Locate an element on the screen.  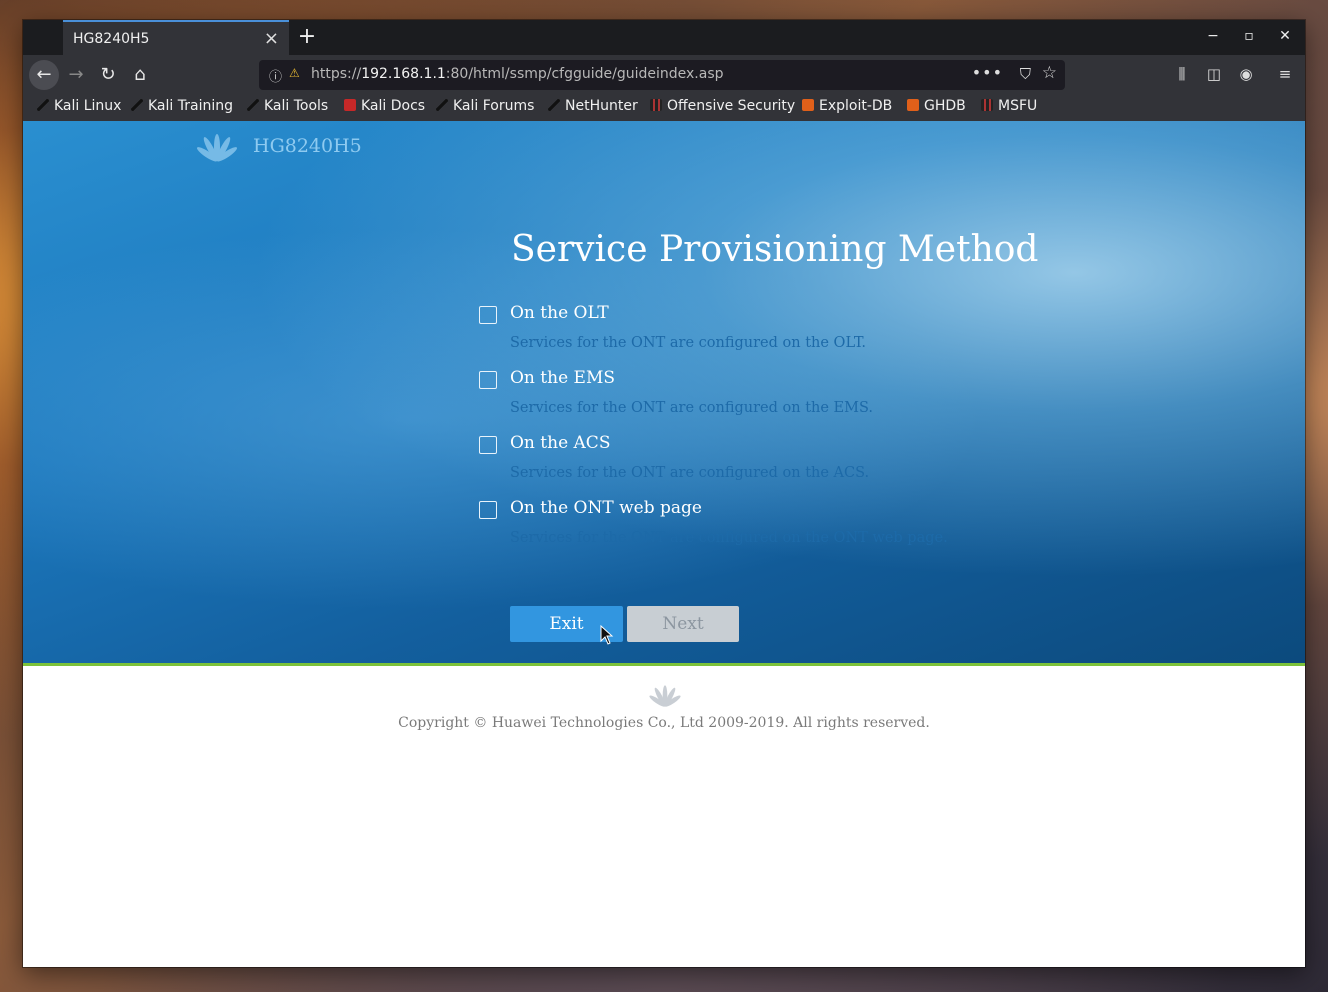
bookmark-kali-forums: Kali Forums is located at coordinates (485, 106).